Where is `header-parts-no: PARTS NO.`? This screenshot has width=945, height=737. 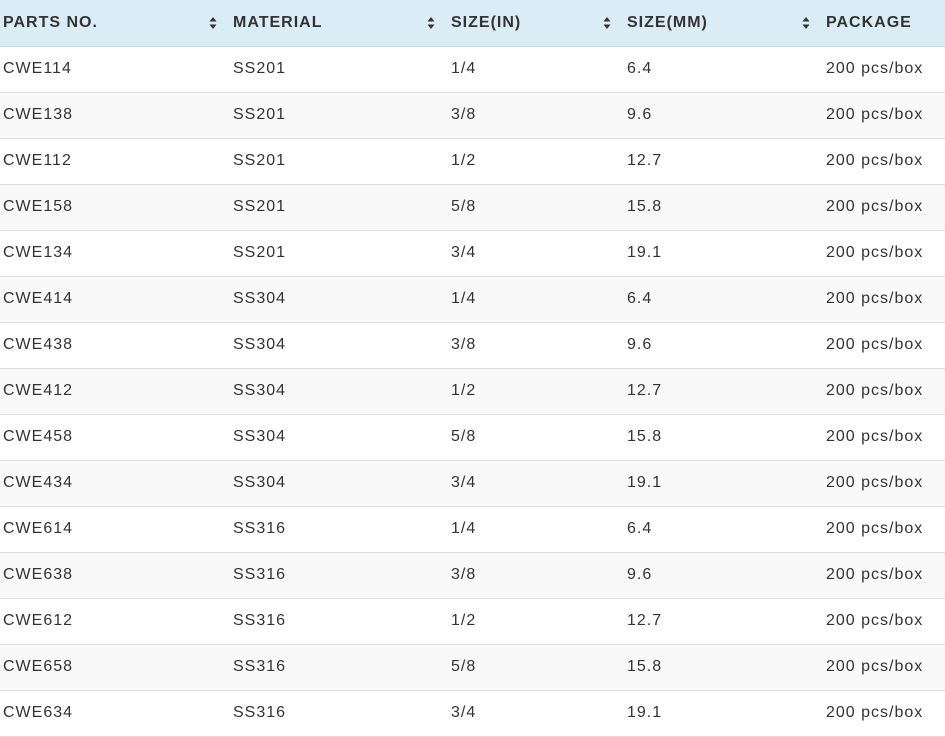
header-parts-no: PARTS NO. is located at coordinates (50, 23).